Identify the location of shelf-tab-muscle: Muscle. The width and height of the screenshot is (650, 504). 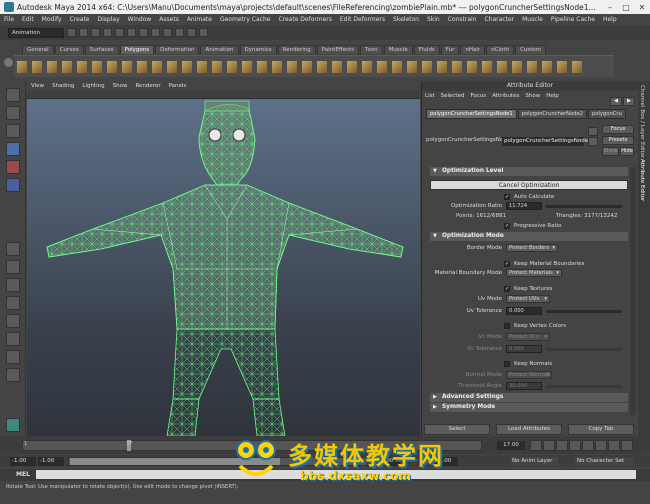
(398, 49).